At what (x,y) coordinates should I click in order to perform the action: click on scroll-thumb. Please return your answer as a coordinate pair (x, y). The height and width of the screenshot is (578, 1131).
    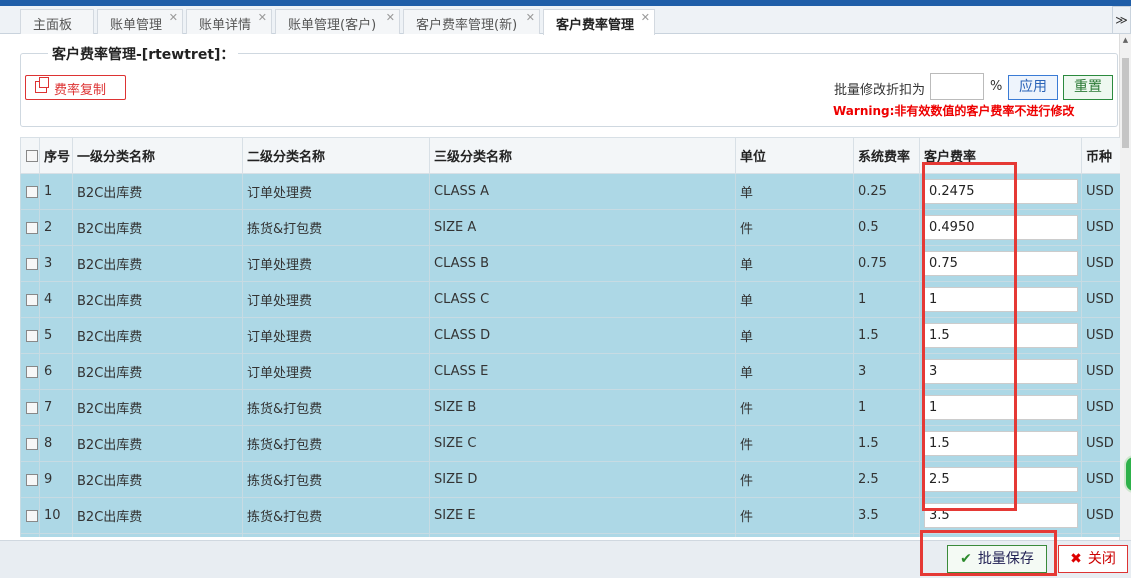
    Looking at the image, I should click on (1125, 103).